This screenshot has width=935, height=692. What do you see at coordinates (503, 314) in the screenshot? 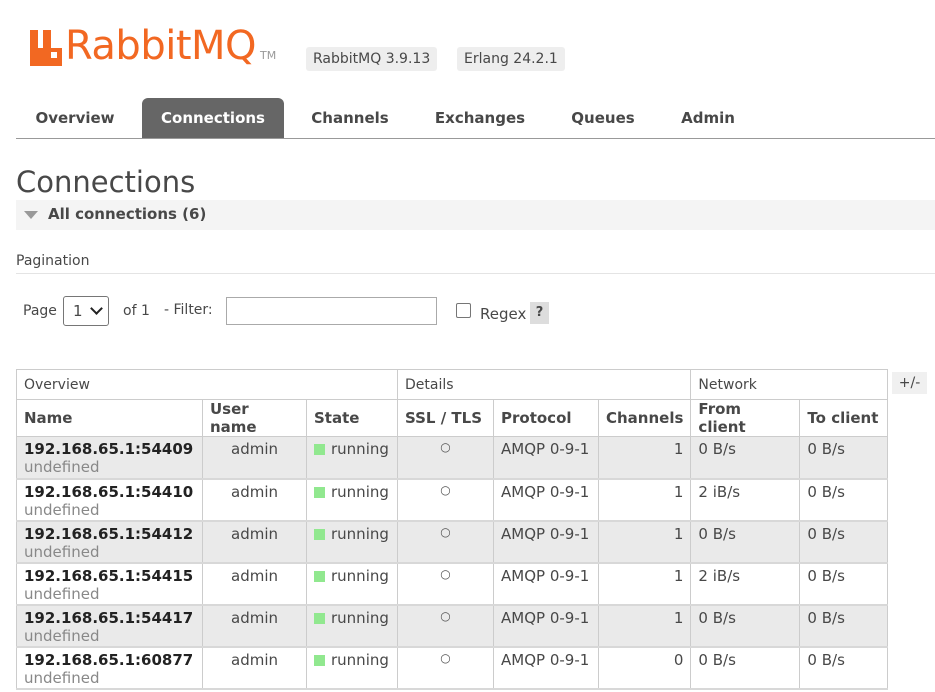
I see `regex-label: Regex` at bounding box center [503, 314].